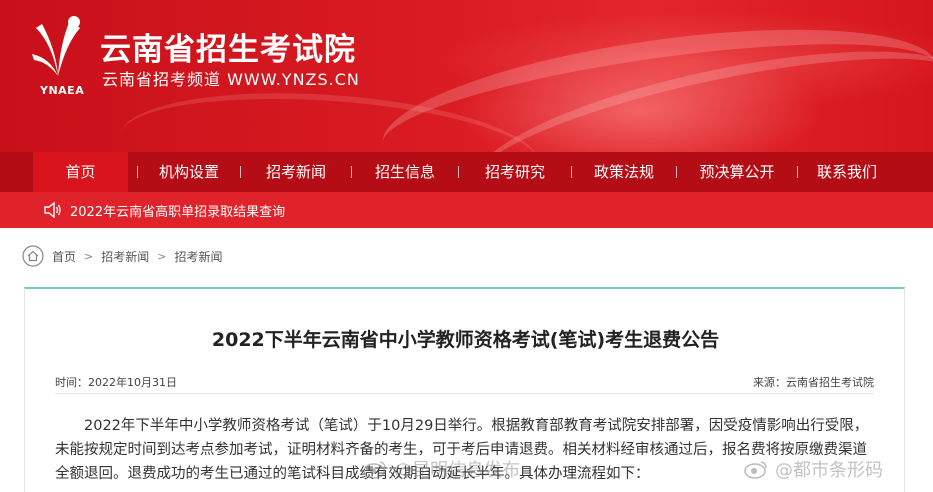 Image resolution: width=933 pixels, height=492 pixels. Describe the element at coordinates (465, 340) in the screenshot. I see `article-title: 2022下半年云南省中小学教师资格考试(笔试)考生退费公告` at that location.